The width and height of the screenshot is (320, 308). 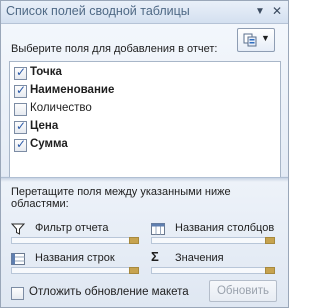 What do you see at coordinates (155, 256) in the screenshot?
I see `sigma-icon: Σ` at bounding box center [155, 256].